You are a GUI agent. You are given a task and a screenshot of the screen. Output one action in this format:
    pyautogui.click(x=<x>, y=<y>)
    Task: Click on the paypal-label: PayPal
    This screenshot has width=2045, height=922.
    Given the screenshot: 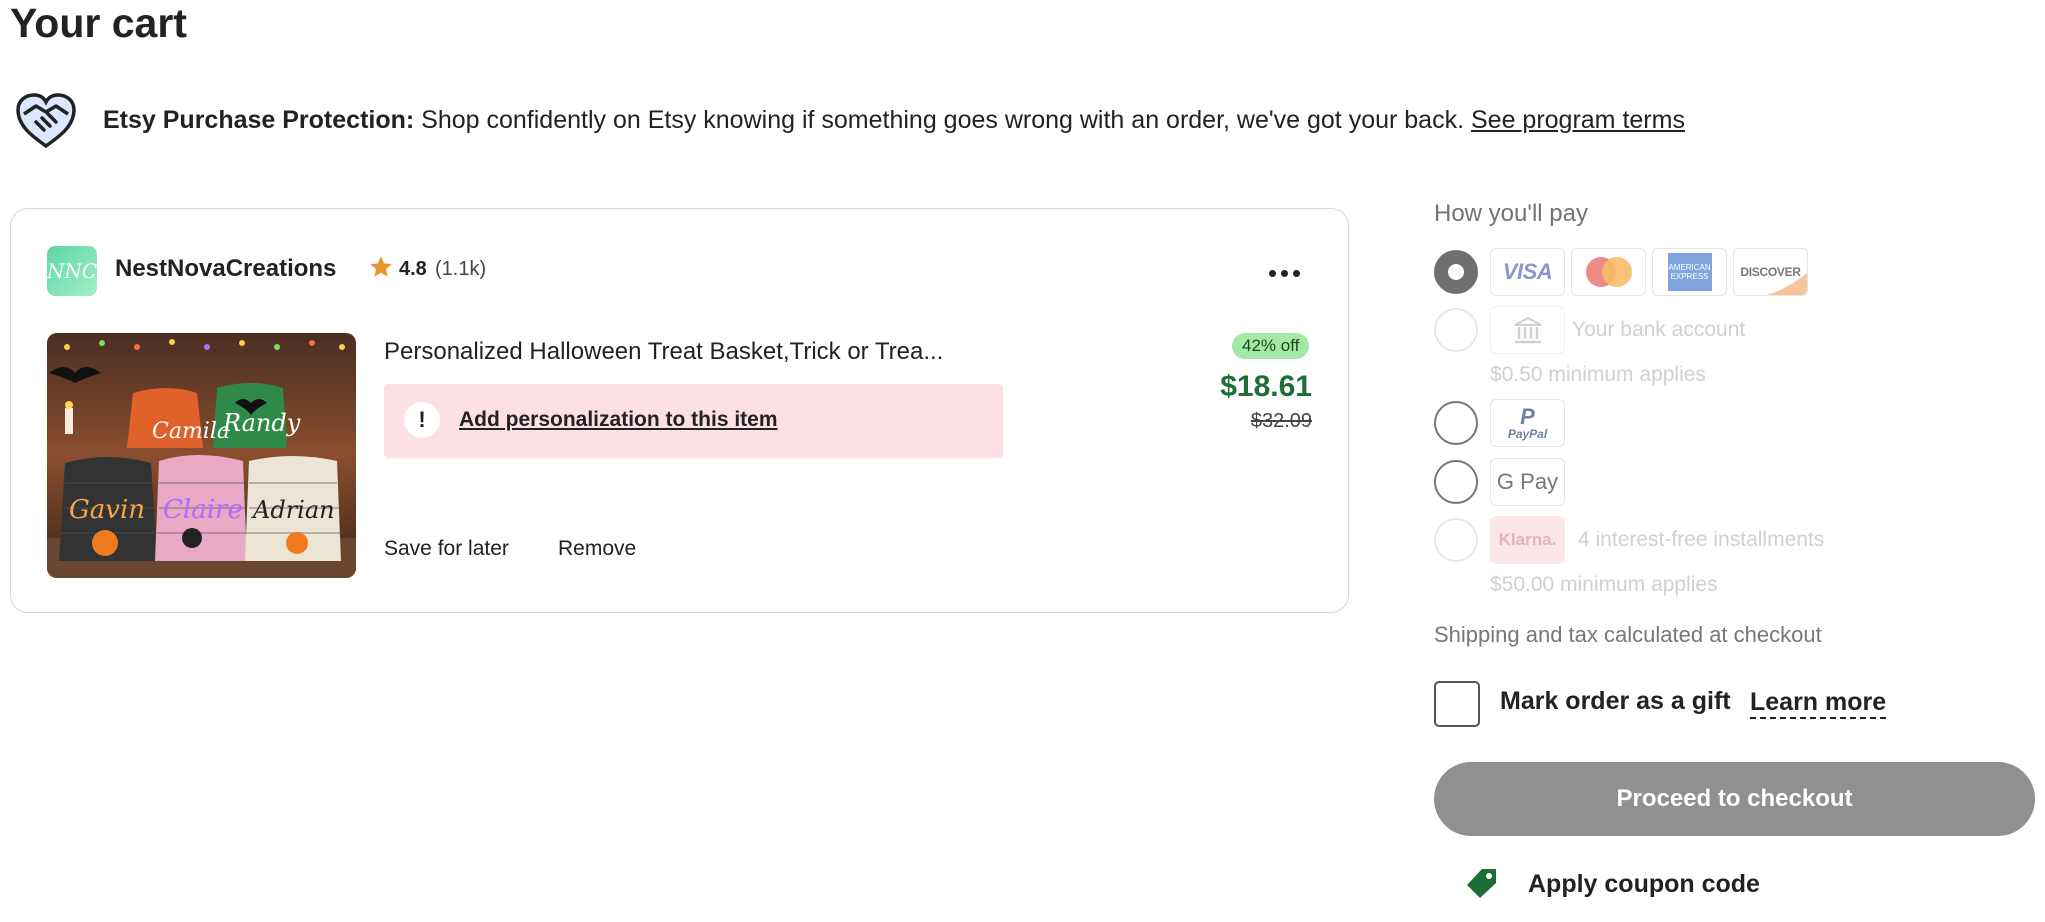 What is the action you would take?
    pyautogui.click(x=1527, y=434)
    